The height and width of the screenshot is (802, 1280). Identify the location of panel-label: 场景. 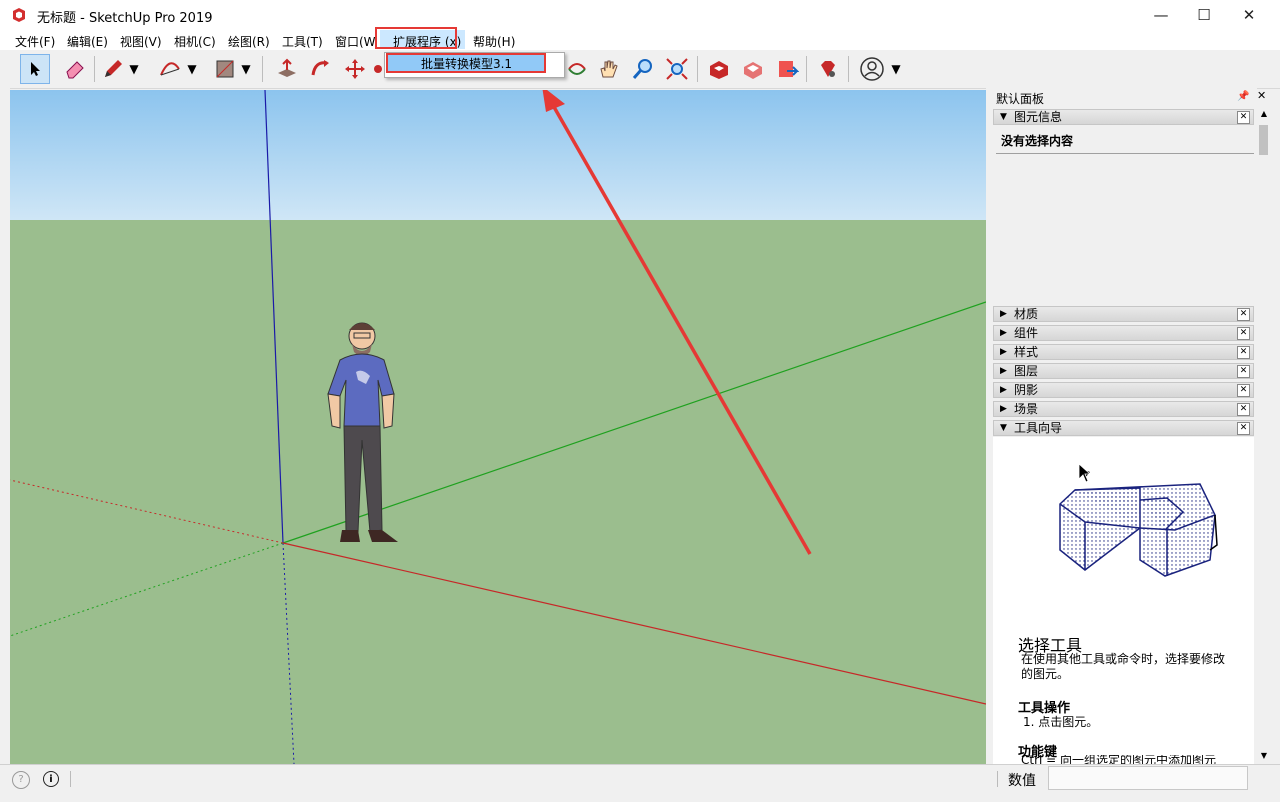
(1026, 409).